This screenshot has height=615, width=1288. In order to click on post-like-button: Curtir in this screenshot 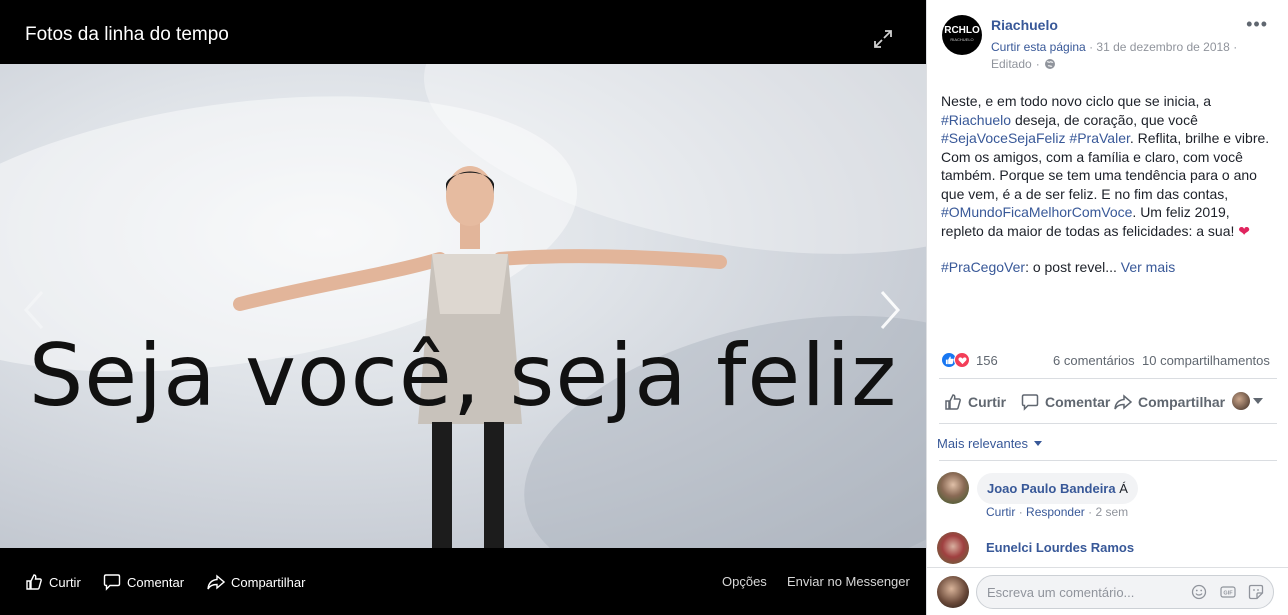, I will do `click(975, 402)`.